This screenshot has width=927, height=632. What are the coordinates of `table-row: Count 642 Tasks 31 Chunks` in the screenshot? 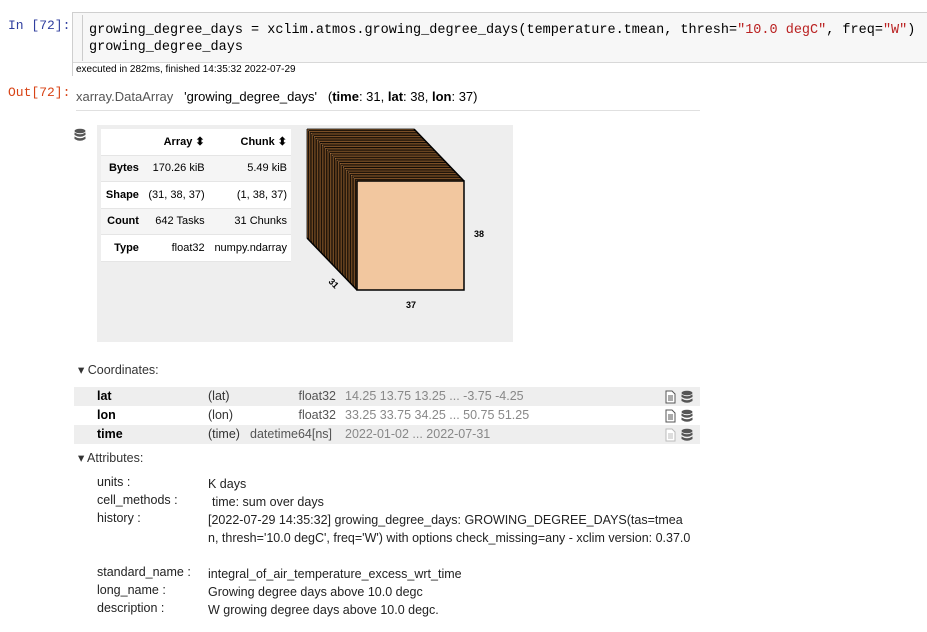 It's located at (196, 221).